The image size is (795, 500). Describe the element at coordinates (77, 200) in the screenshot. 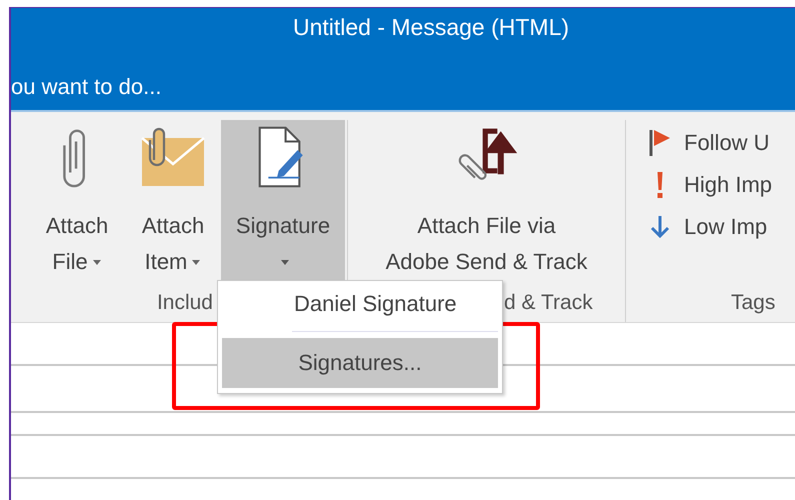

I see `attach-file-button: Attach File` at that location.